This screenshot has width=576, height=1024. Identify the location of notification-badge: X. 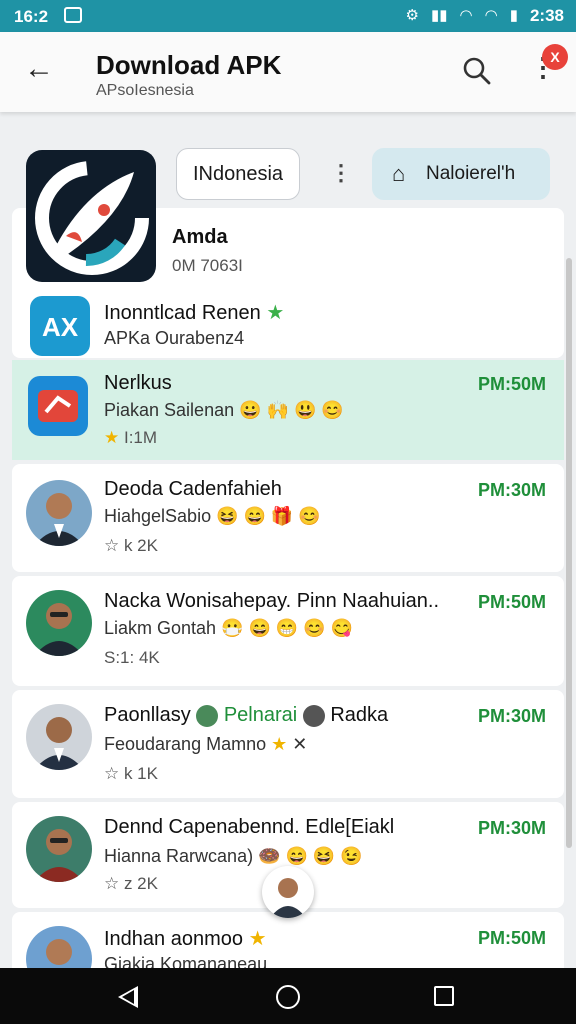
(555, 57).